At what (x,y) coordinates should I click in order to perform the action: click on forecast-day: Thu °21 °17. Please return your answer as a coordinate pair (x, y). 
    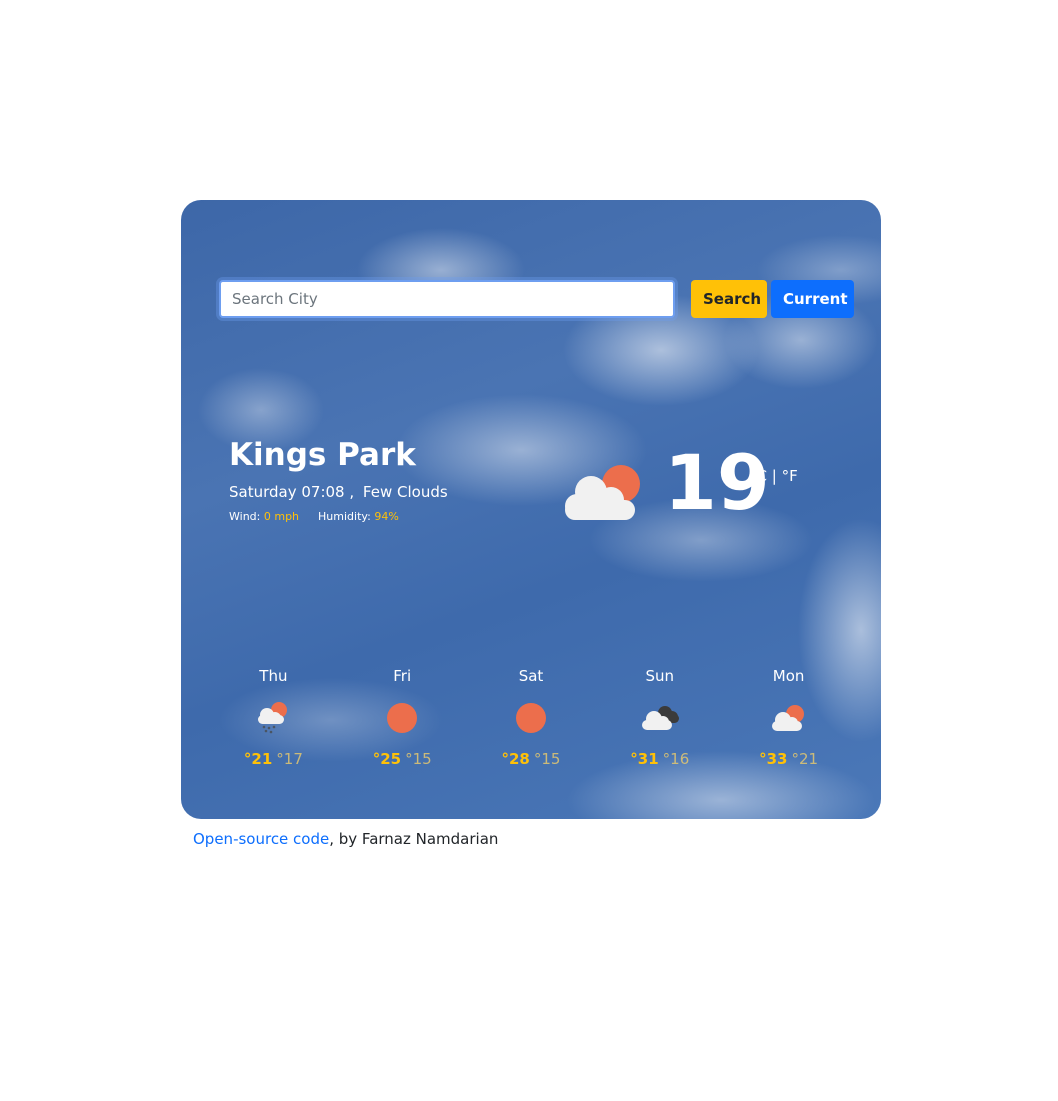
    Looking at the image, I should click on (273, 717).